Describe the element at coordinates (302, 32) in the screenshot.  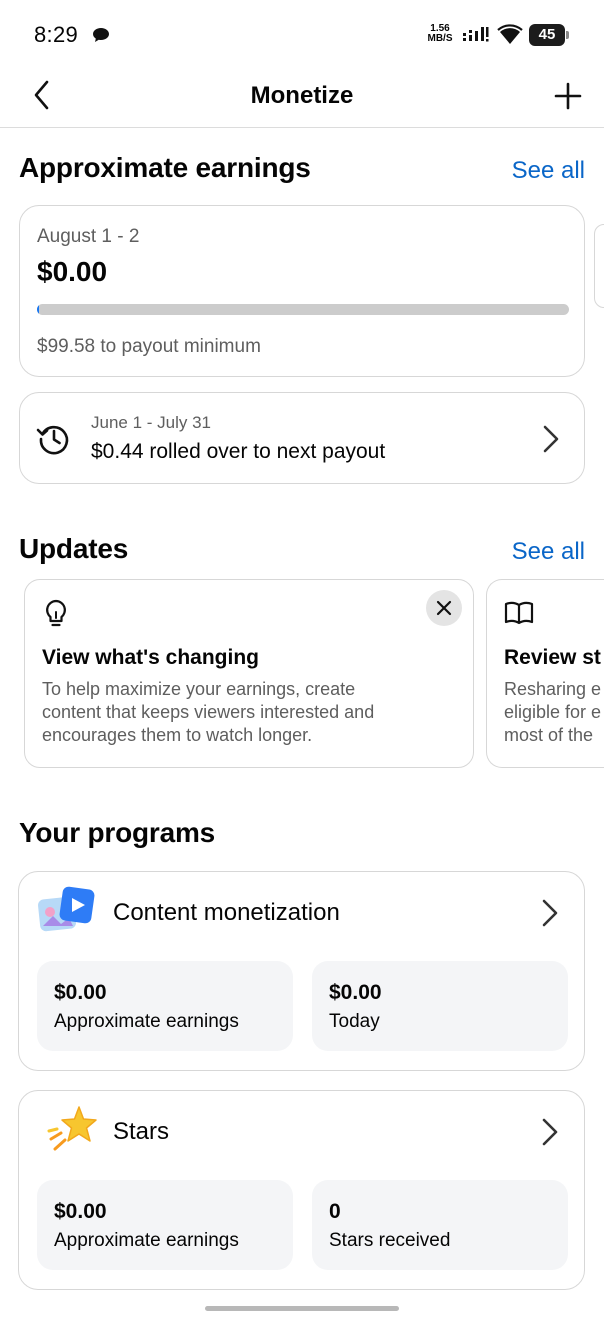
I see `status-bar: 8:29 1.56 MB/S 45` at that location.